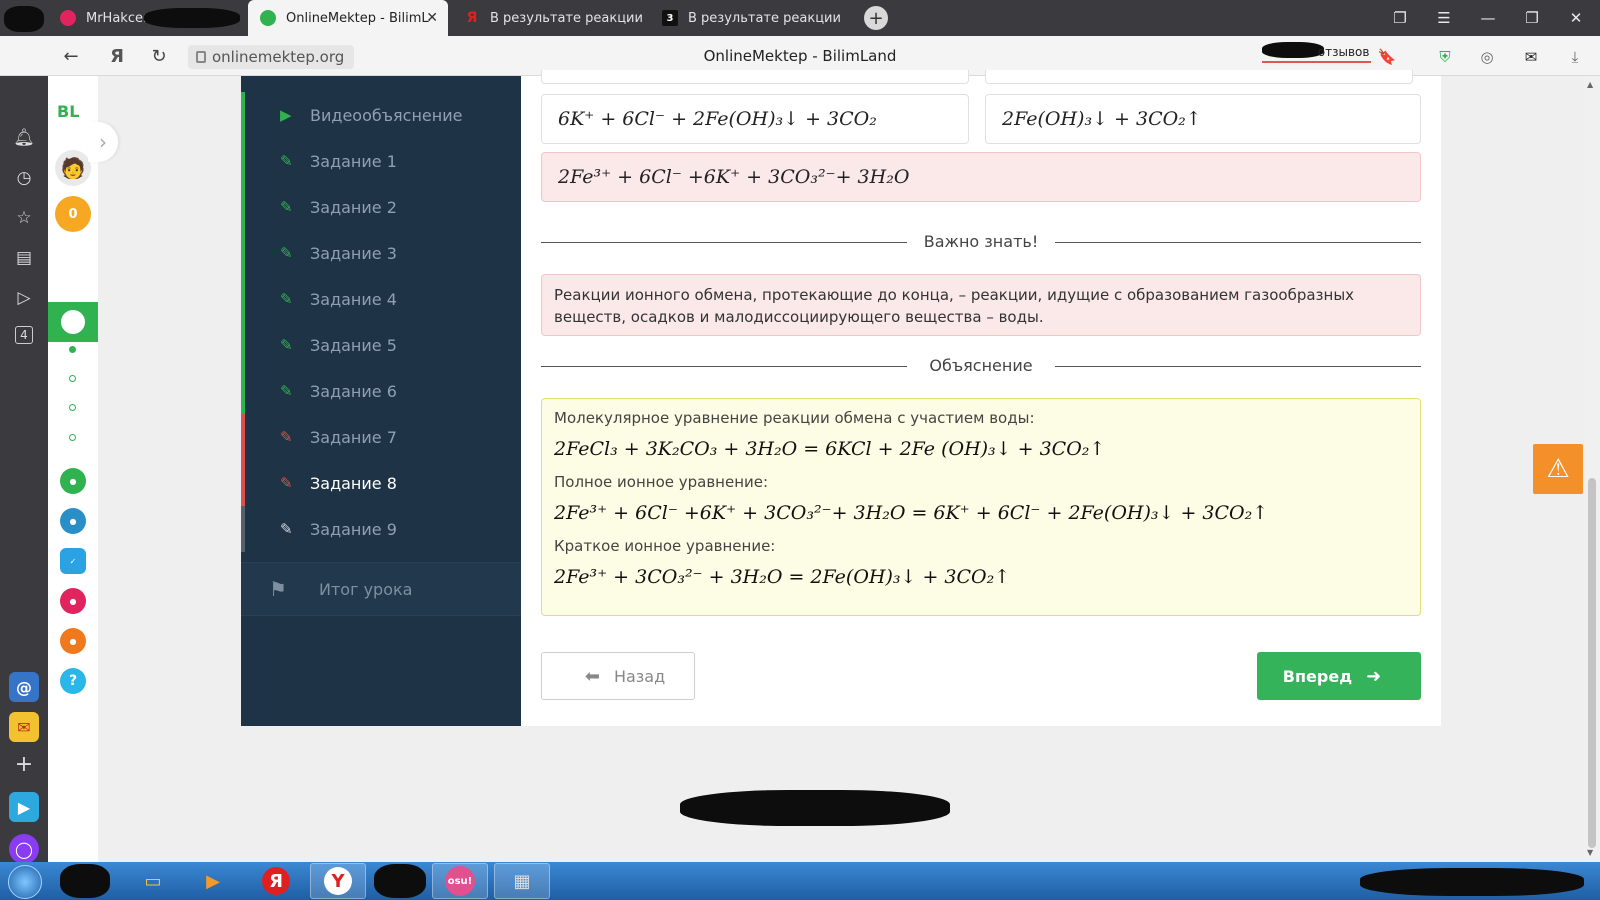  I want to click on menu-icon: ☰, so click(1444, 18).